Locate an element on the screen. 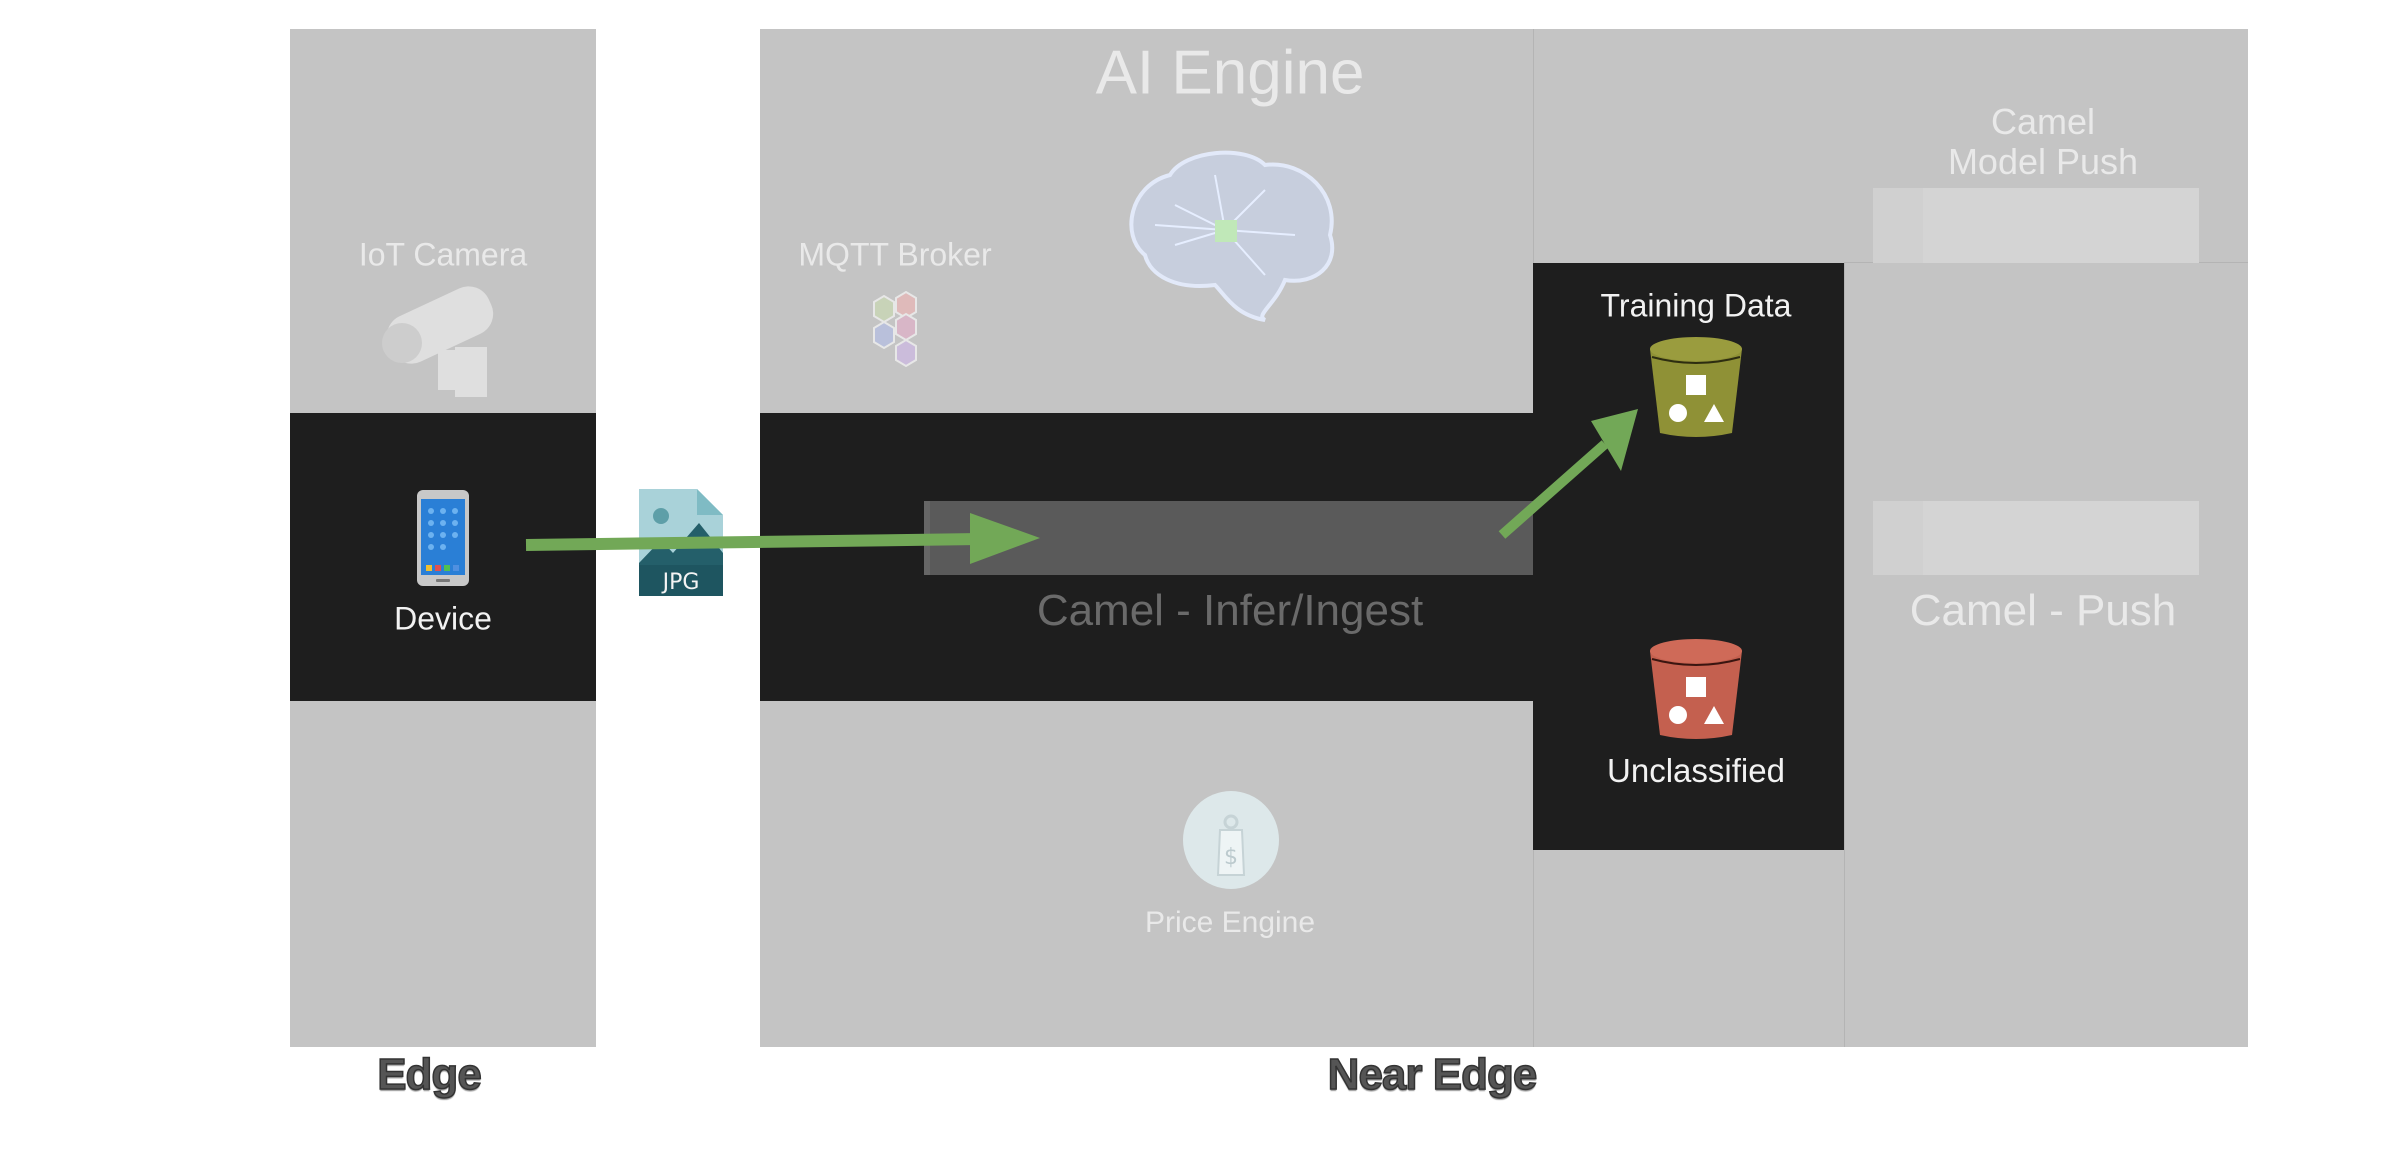 The width and height of the screenshot is (2396, 1150). flow-arrows is located at coordinates (1081, 486).